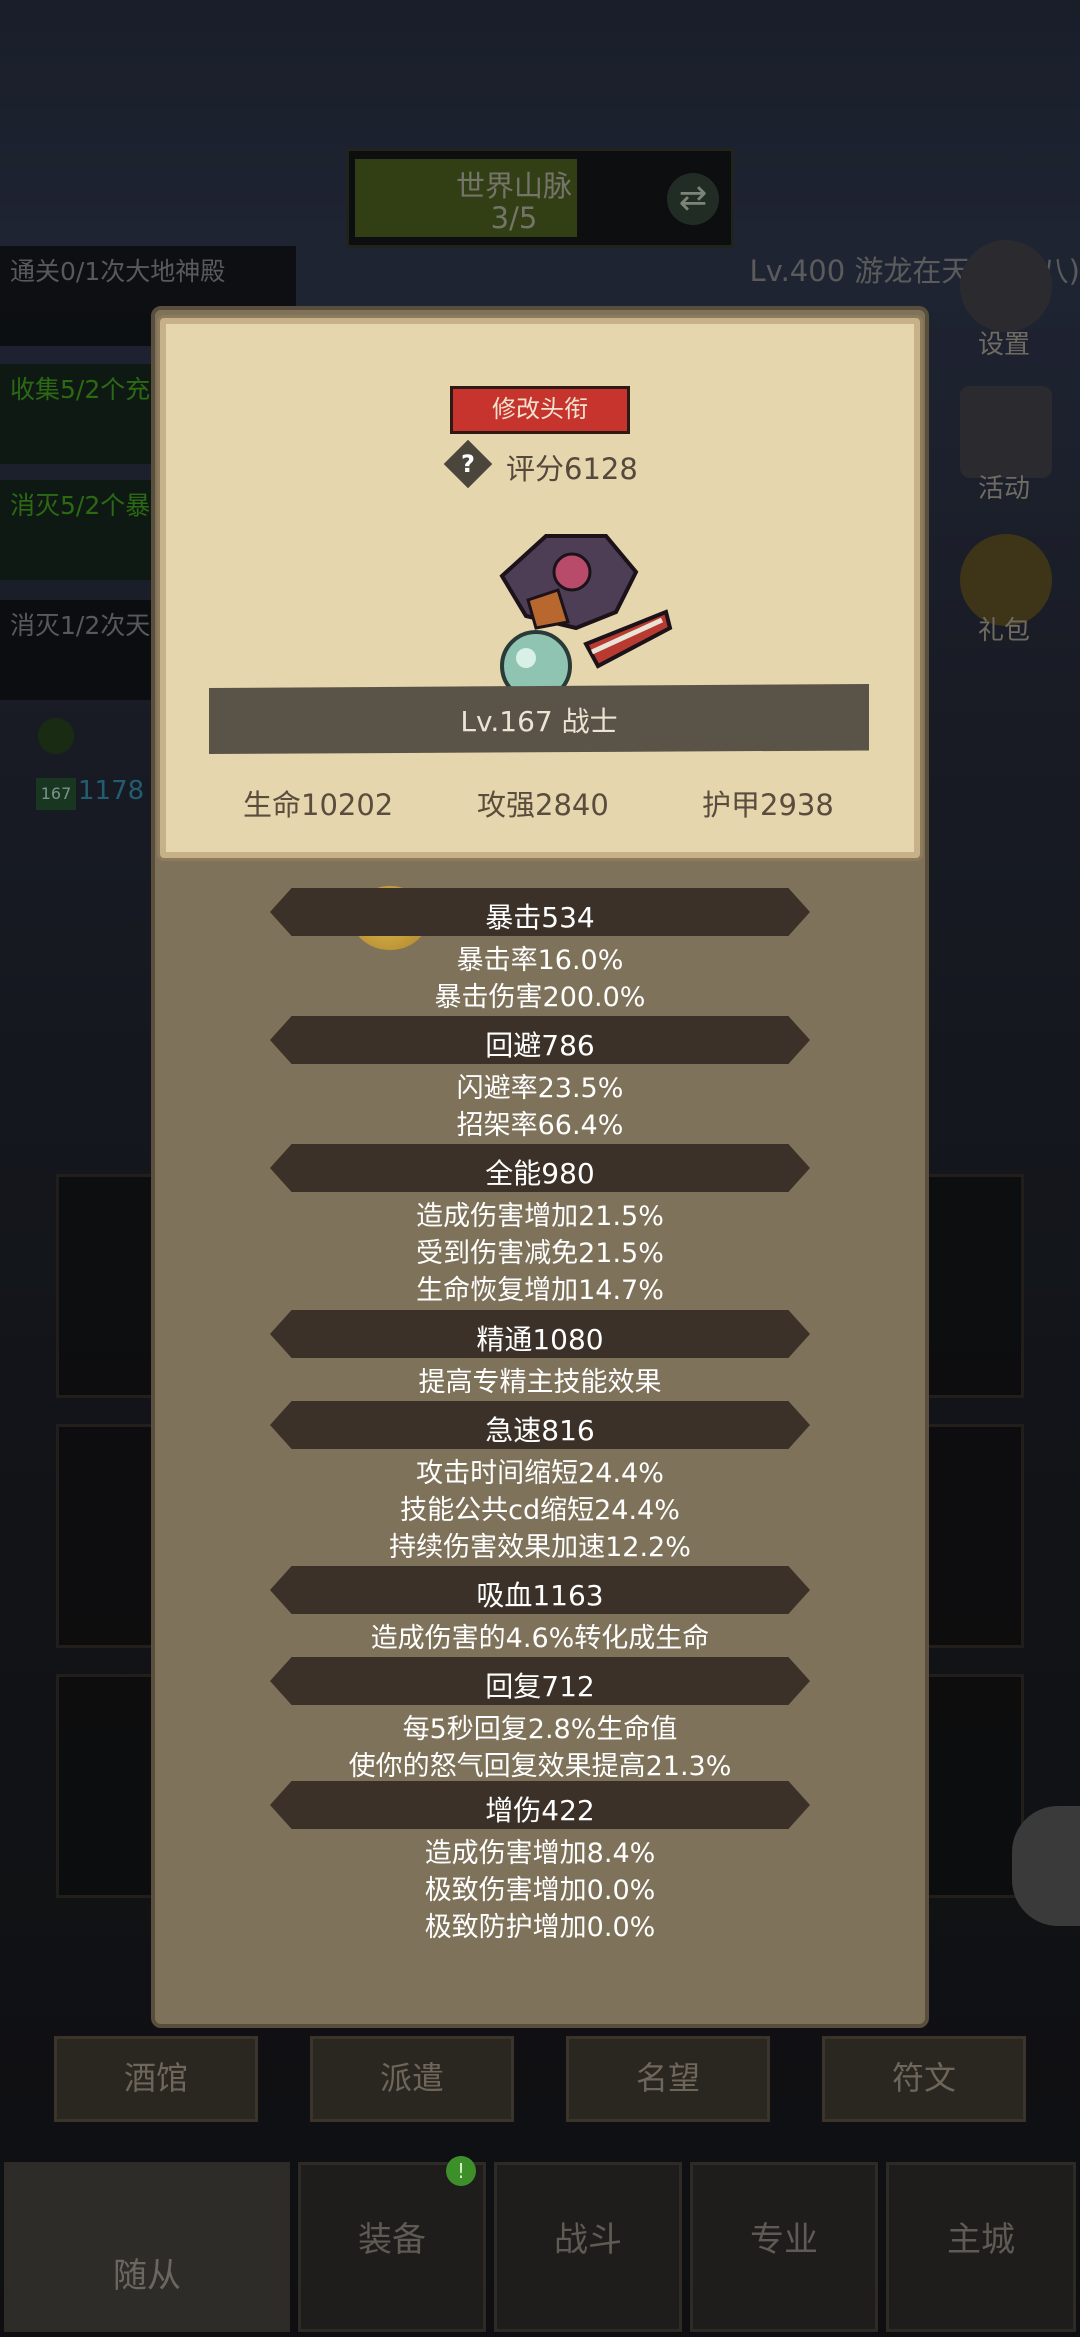 The height and width of the screenshot is (2337, 1080). I want to click on nav-followers-label: 随从, so click(147, 2276).